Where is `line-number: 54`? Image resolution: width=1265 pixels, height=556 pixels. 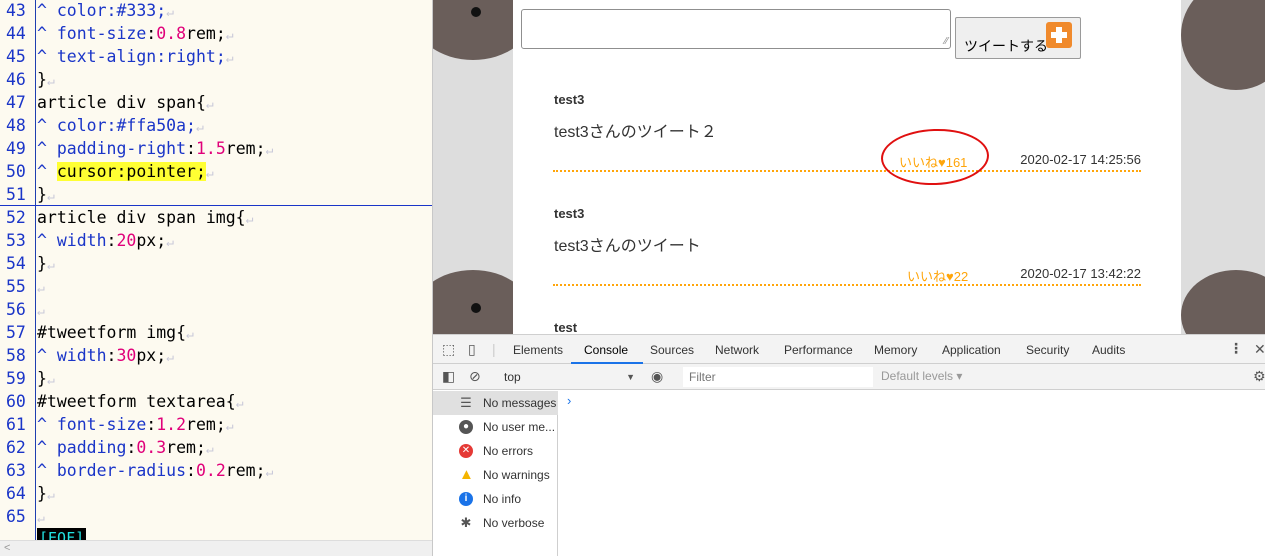 line-number: 54 is located at coordinates (16, 263).